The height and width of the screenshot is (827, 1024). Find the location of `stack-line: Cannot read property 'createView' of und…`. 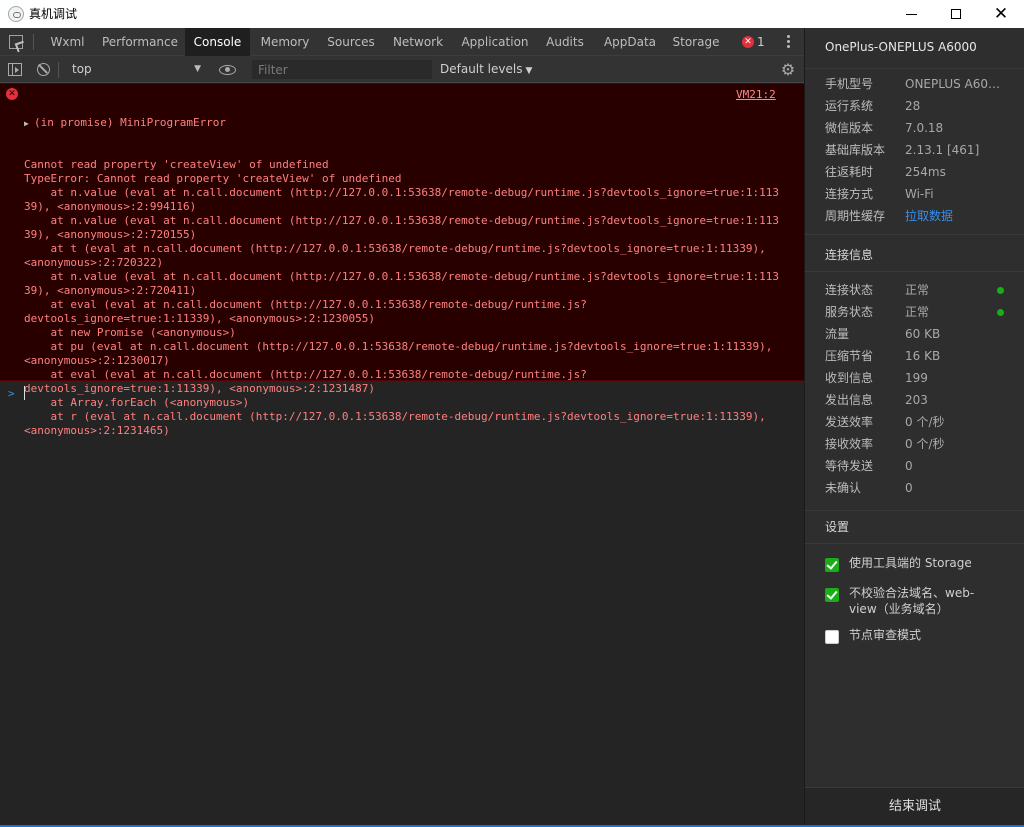

stack-line: Cannot read property 'createView' of und… is located at coordinates (176, 164).